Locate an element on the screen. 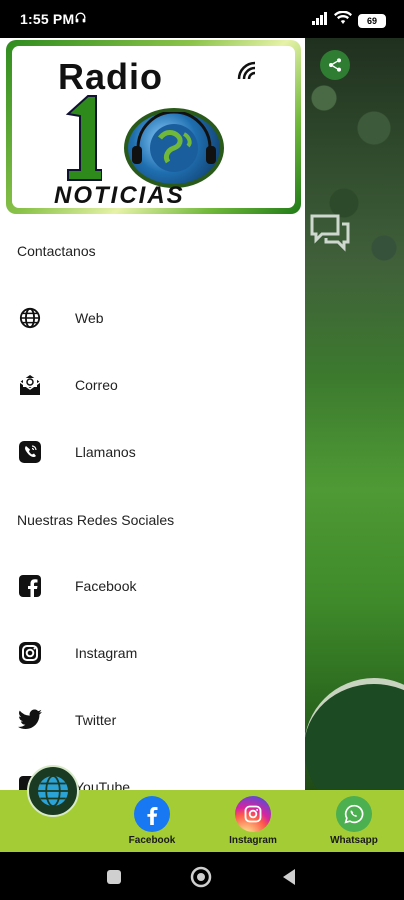  home-button is located at coordinates (201, 877).